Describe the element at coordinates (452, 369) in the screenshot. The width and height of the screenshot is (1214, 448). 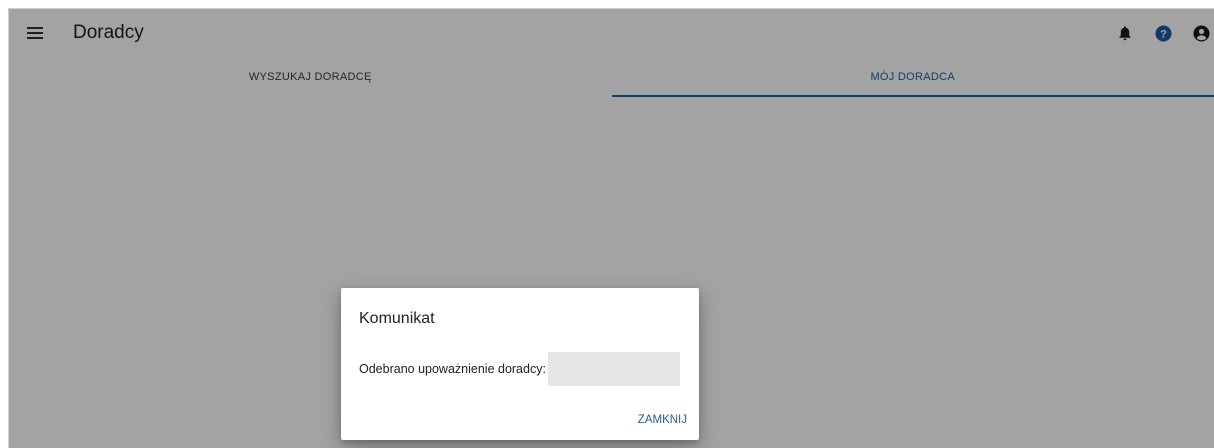
I see `dialog-message-label: Odebrano upoważnienie doradcy:` at that location.